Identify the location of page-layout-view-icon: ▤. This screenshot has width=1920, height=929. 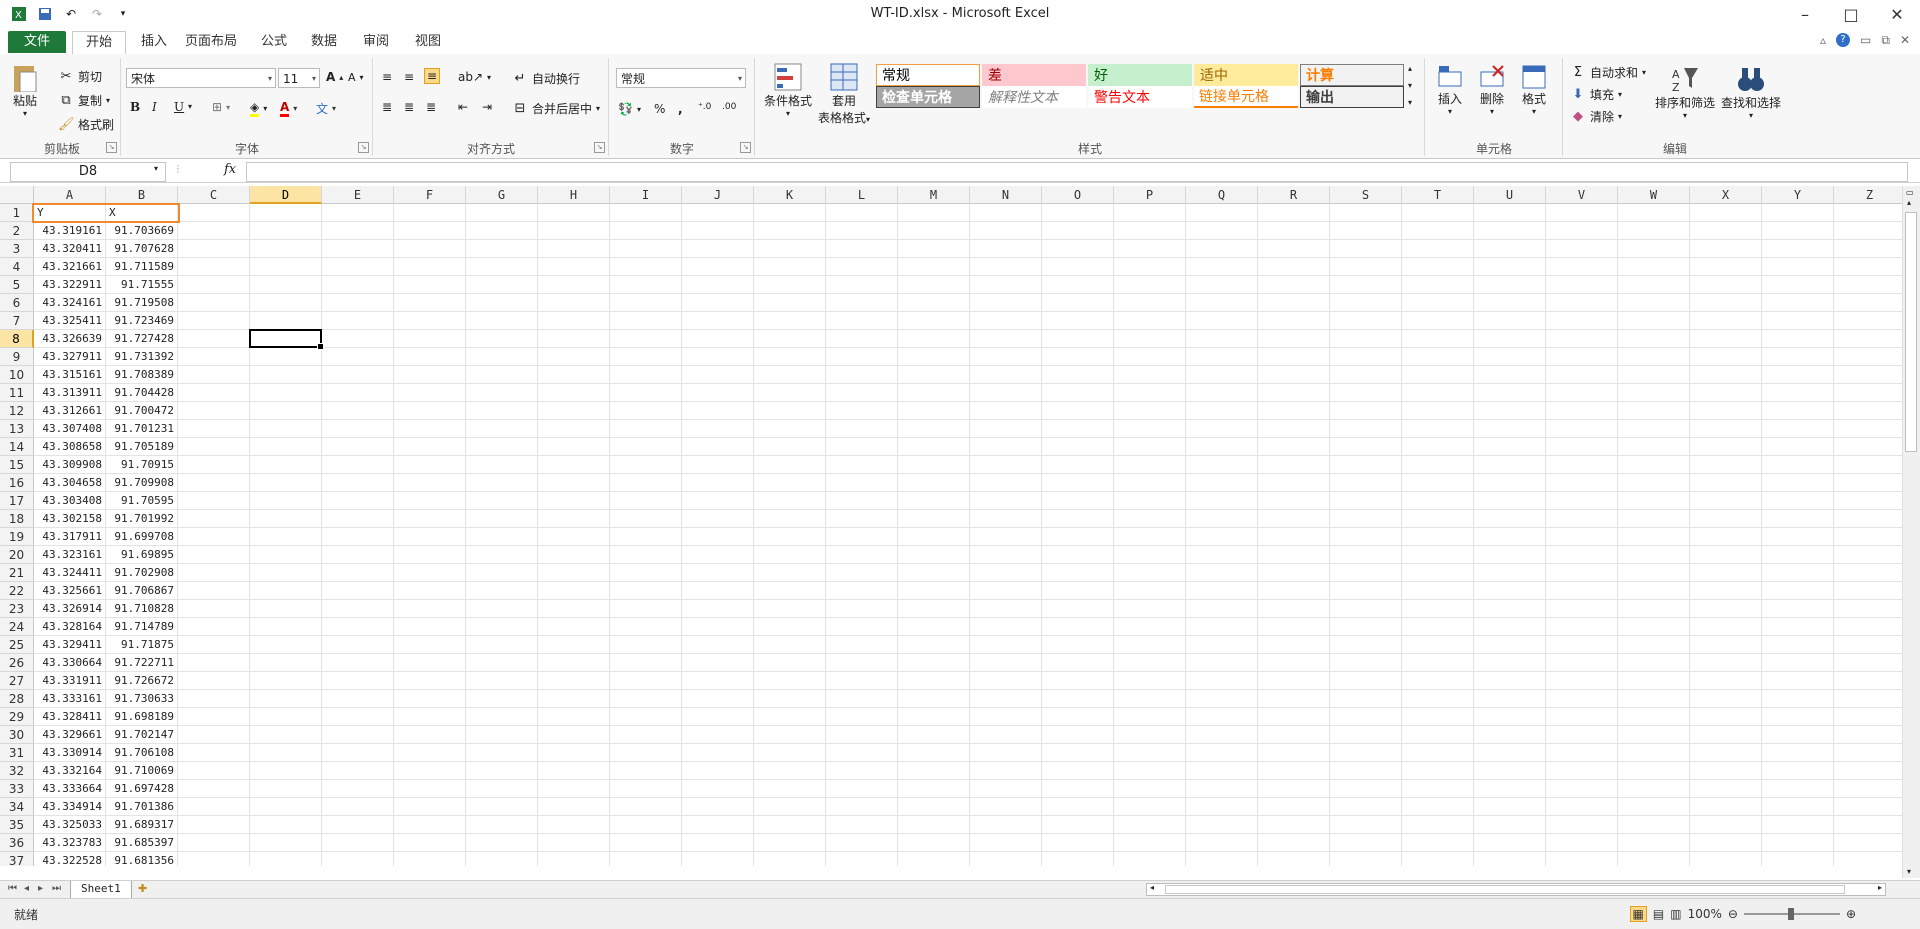
(1658, 914).